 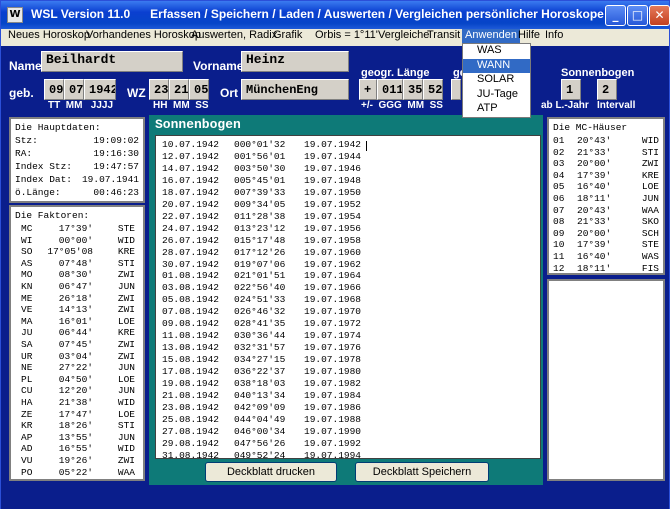 I want to click on menu-grafik: Grafik, so click(x=287, y=37).